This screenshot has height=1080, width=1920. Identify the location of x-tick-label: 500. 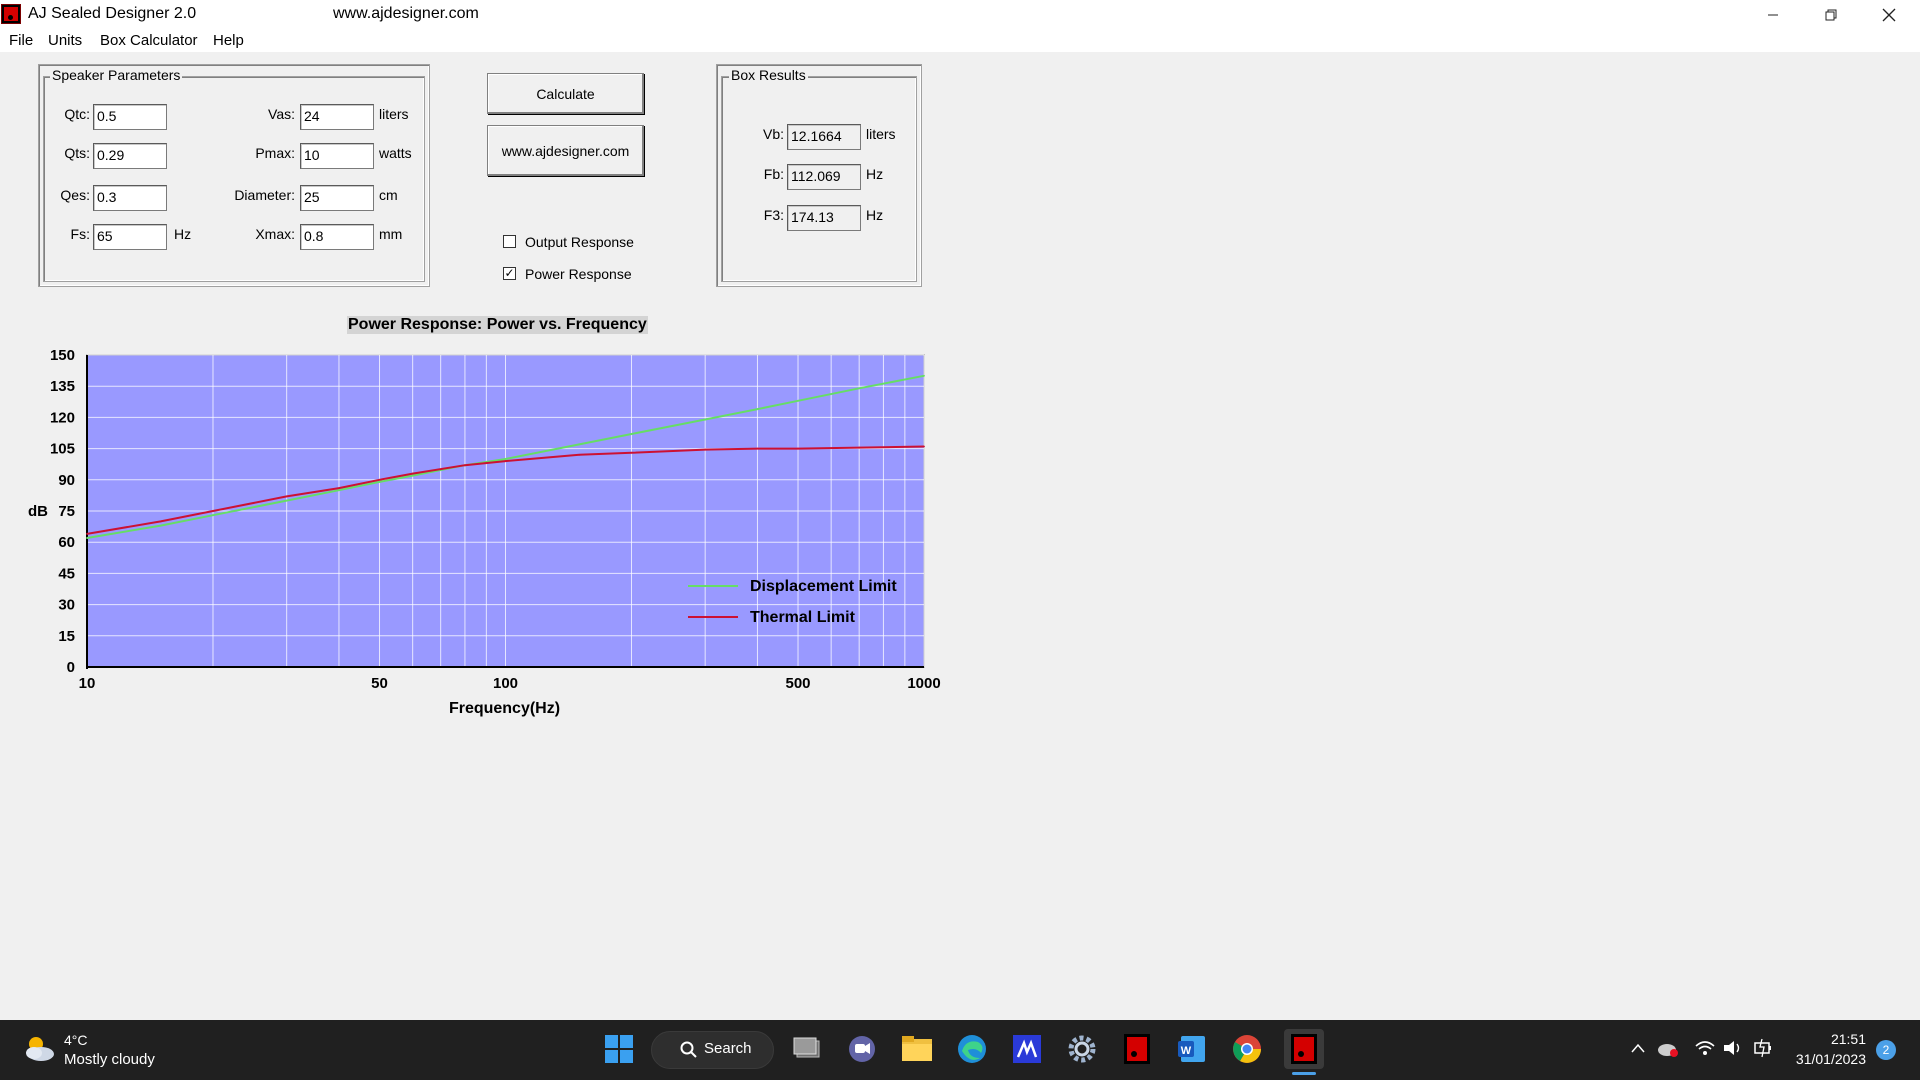
(798, 683).